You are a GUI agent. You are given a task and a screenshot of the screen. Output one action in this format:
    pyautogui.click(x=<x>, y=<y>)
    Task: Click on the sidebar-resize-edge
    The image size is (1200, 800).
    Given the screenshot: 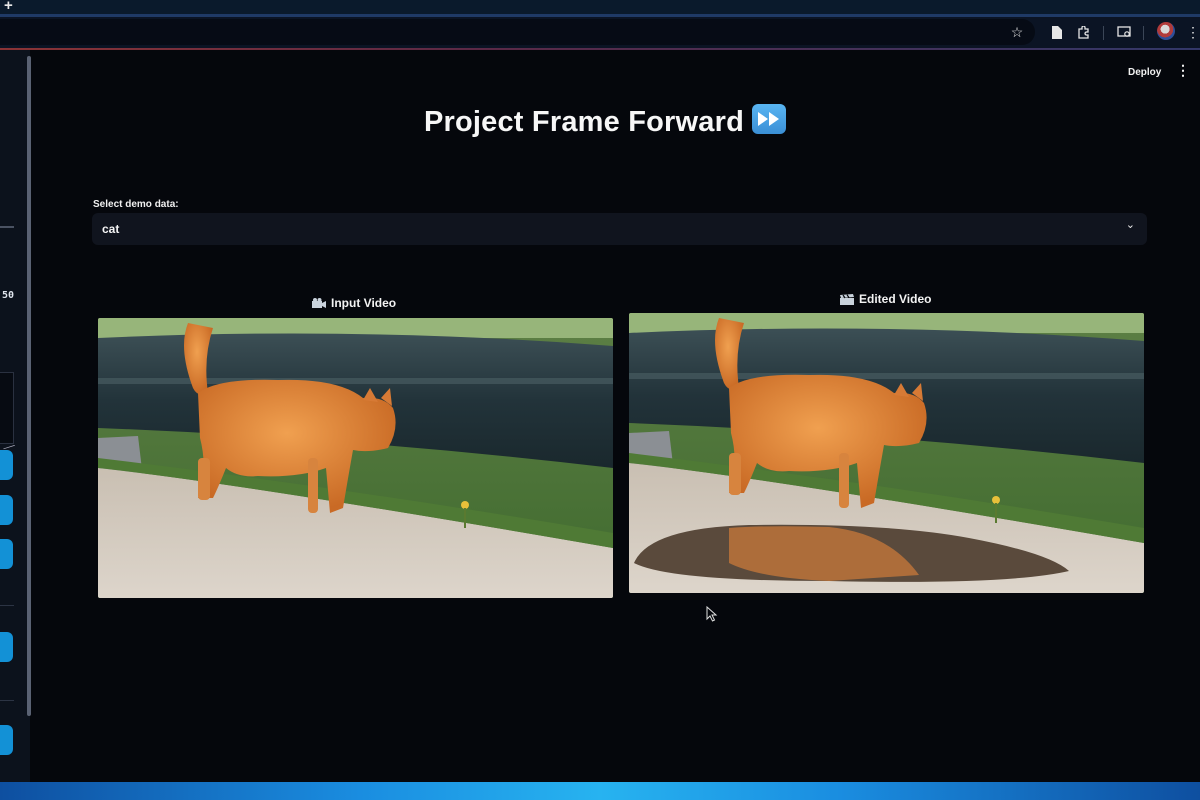 What is the action you would take?
    pyautogui.click(x=29, y=386)
    